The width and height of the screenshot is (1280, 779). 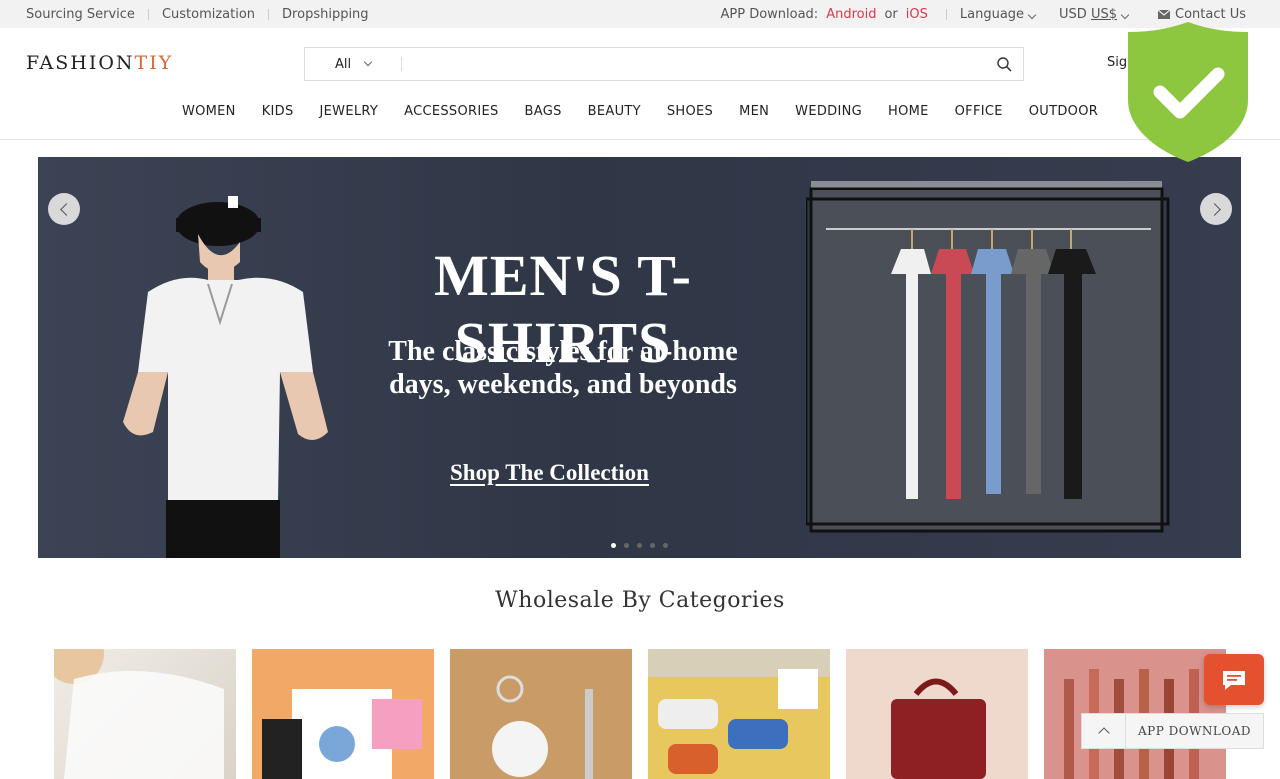 I want to click on category-tile-jewelry, so click(x=541, y=714).